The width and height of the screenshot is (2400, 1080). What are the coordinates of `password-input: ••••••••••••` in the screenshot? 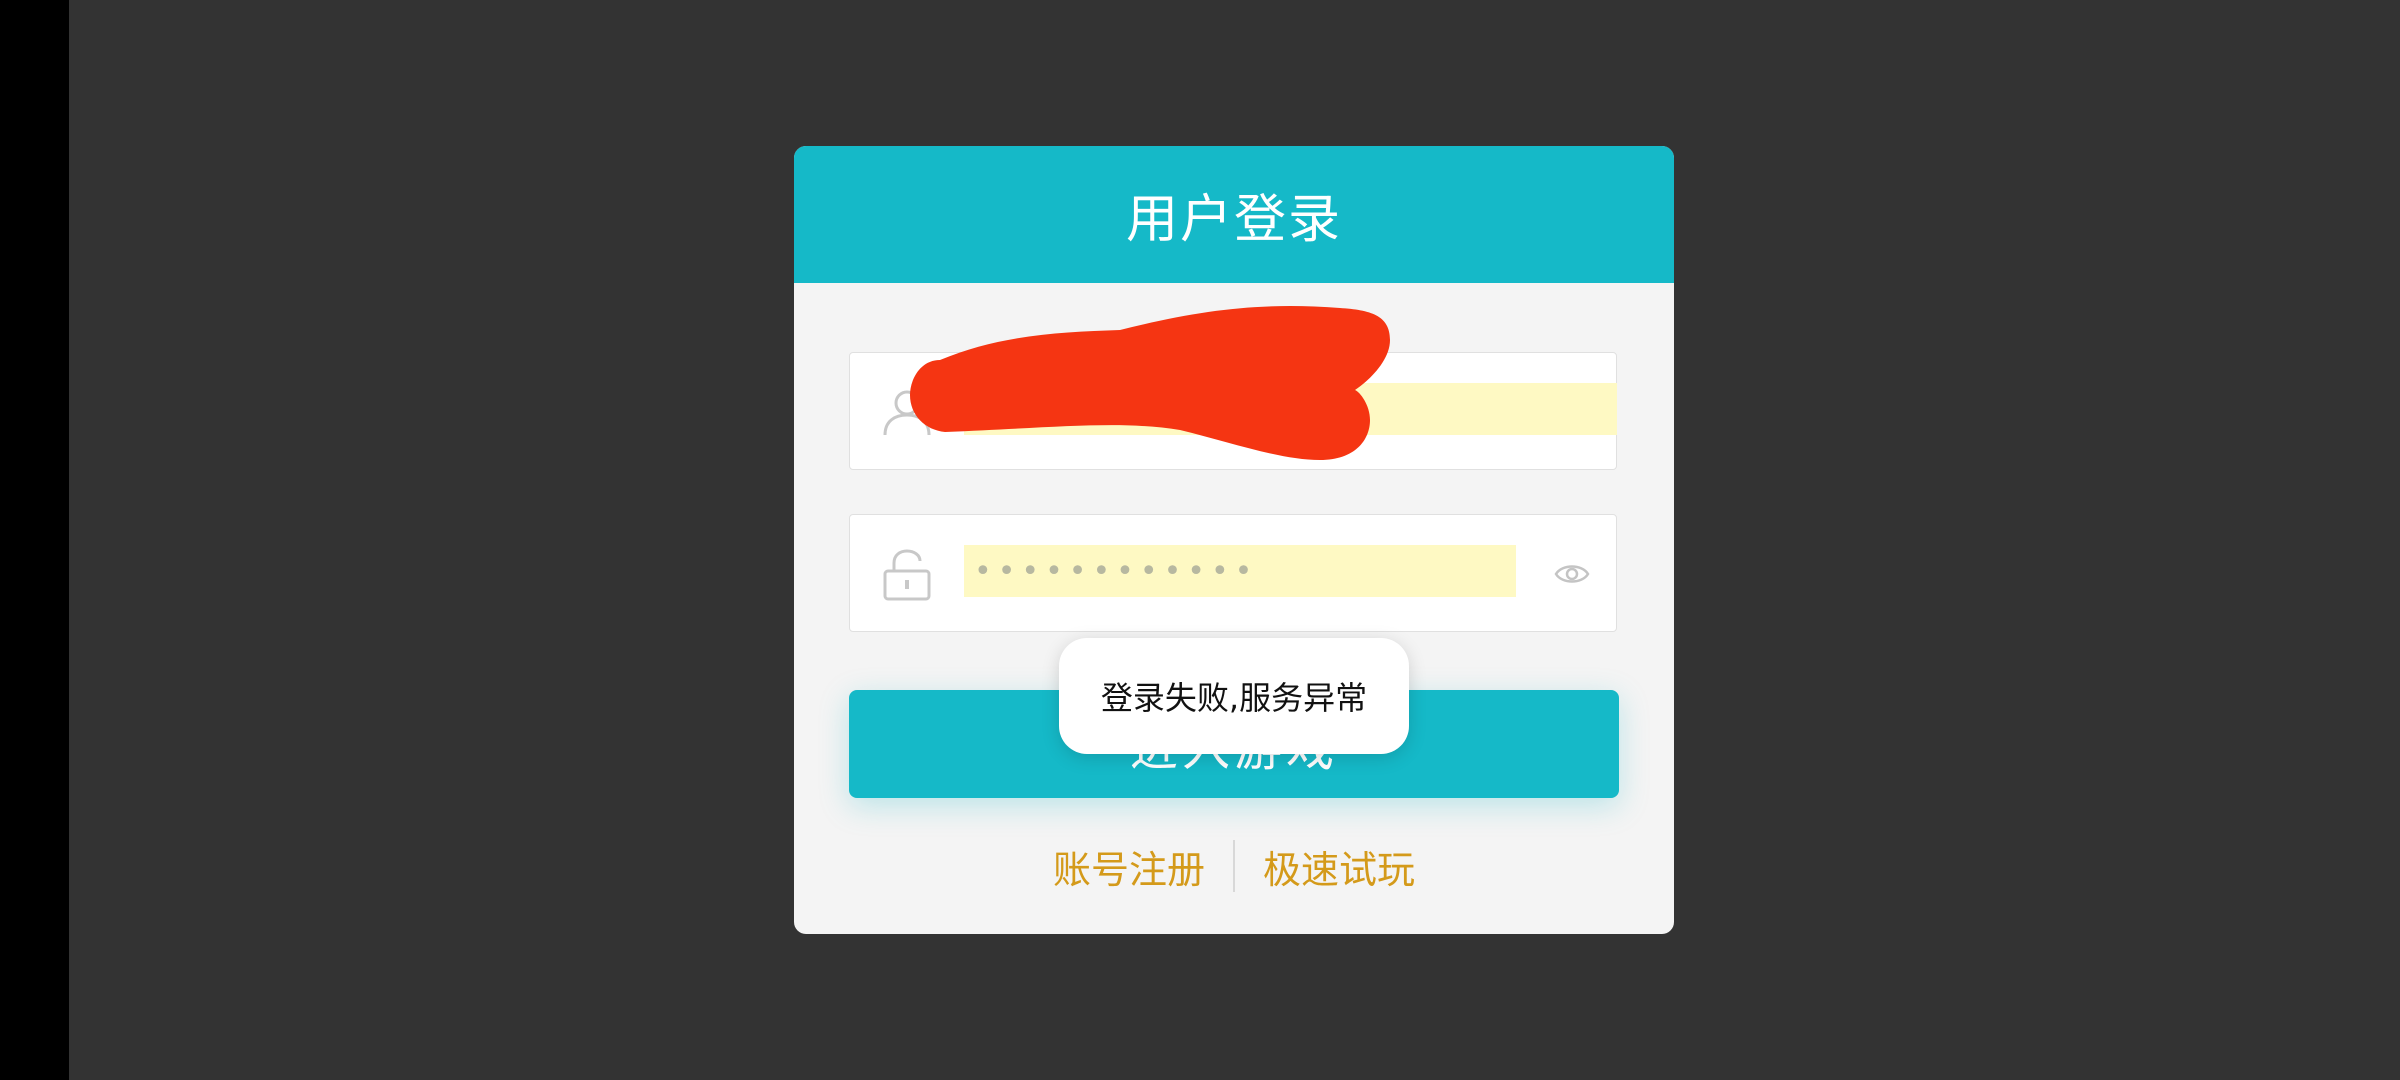 It's located at (1240, 571).